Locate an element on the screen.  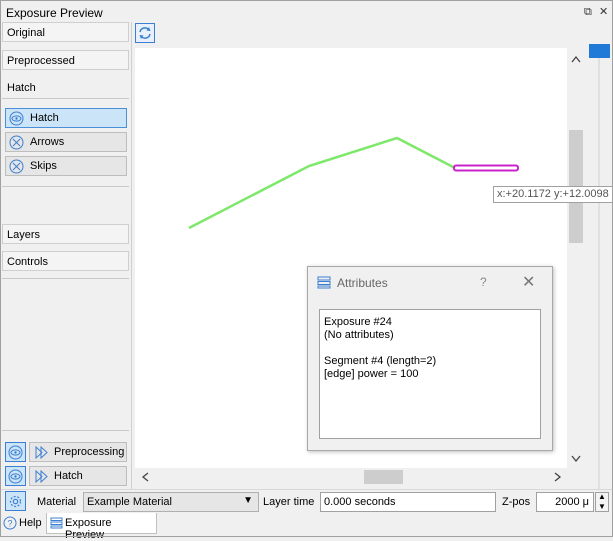
skips-toggle-label: Skips is located at coordinates (43, 166).